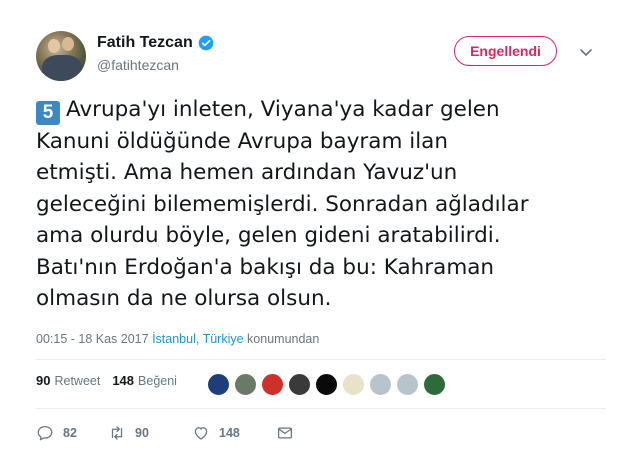 The image size is (629, 469). What do you see at coordinates (184, 298) in the screenshot?
I see `tweet-line: olmasın da ne olursa olsun.` at bounding box center [184, 298].